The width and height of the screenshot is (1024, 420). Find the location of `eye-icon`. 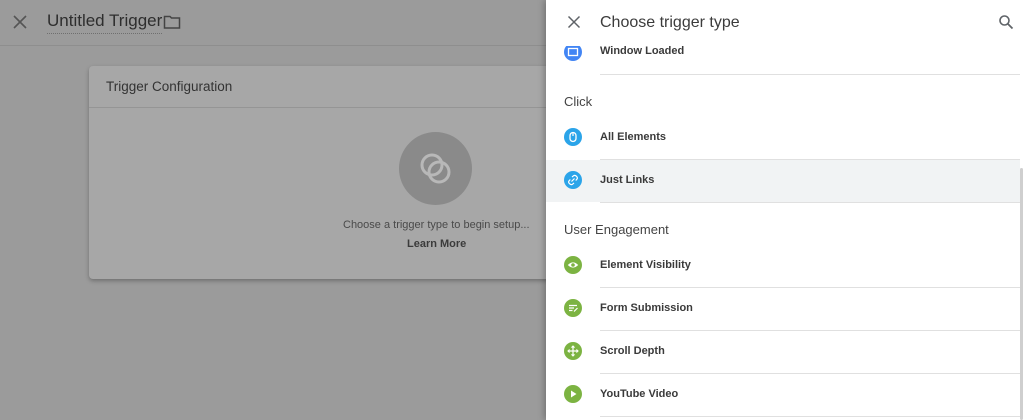

eye-icon is located at coordinates (573, 265).